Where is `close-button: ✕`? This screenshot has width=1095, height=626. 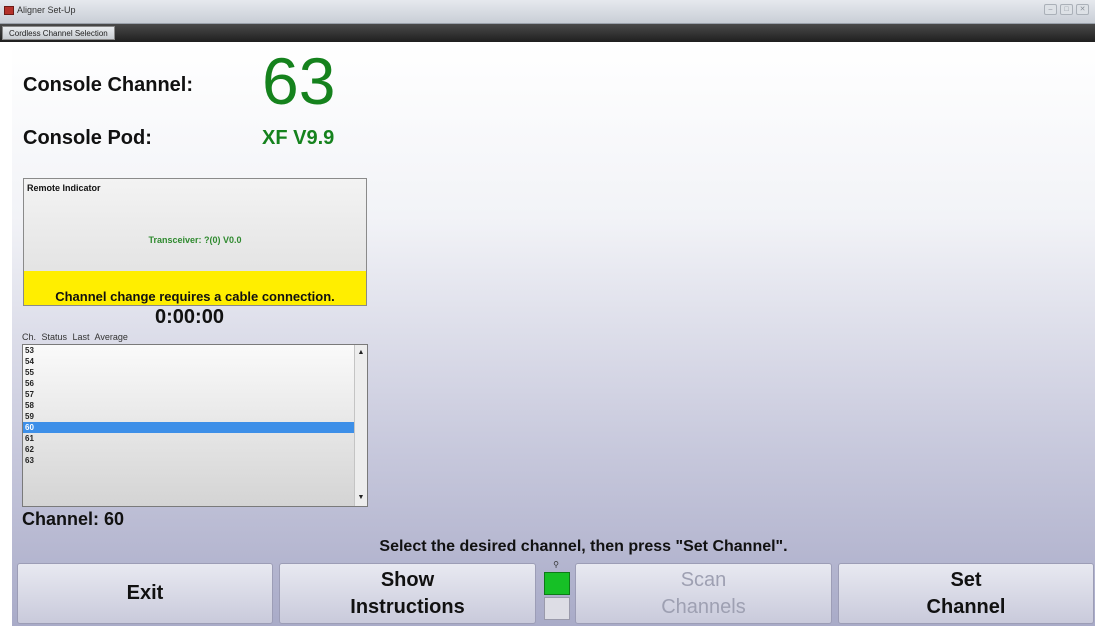 close-button: ✕ is located at coordinates (1082, 9).